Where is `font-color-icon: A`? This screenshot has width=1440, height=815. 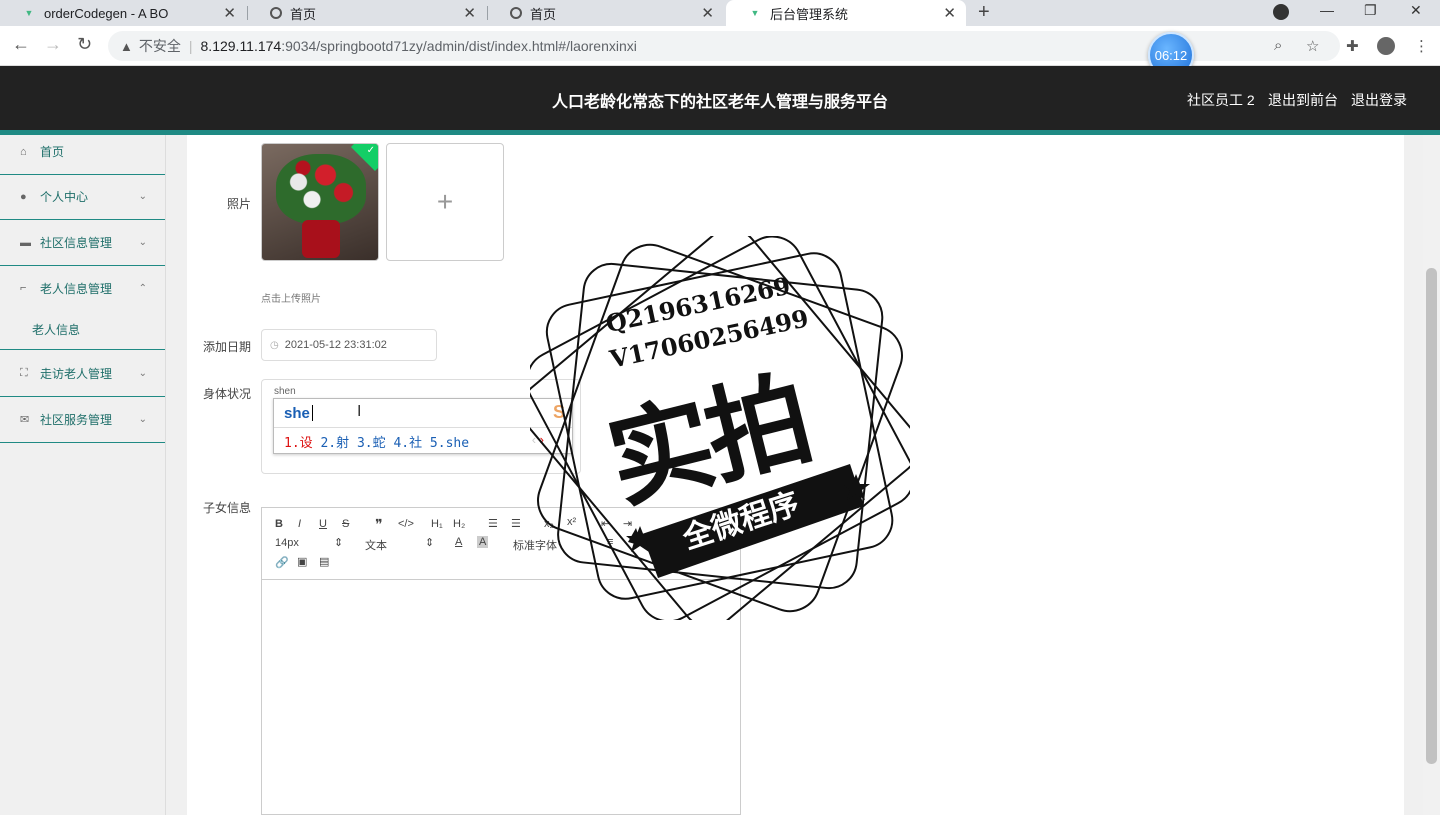
font-color-icon: A is located at coordinates (458, 542).